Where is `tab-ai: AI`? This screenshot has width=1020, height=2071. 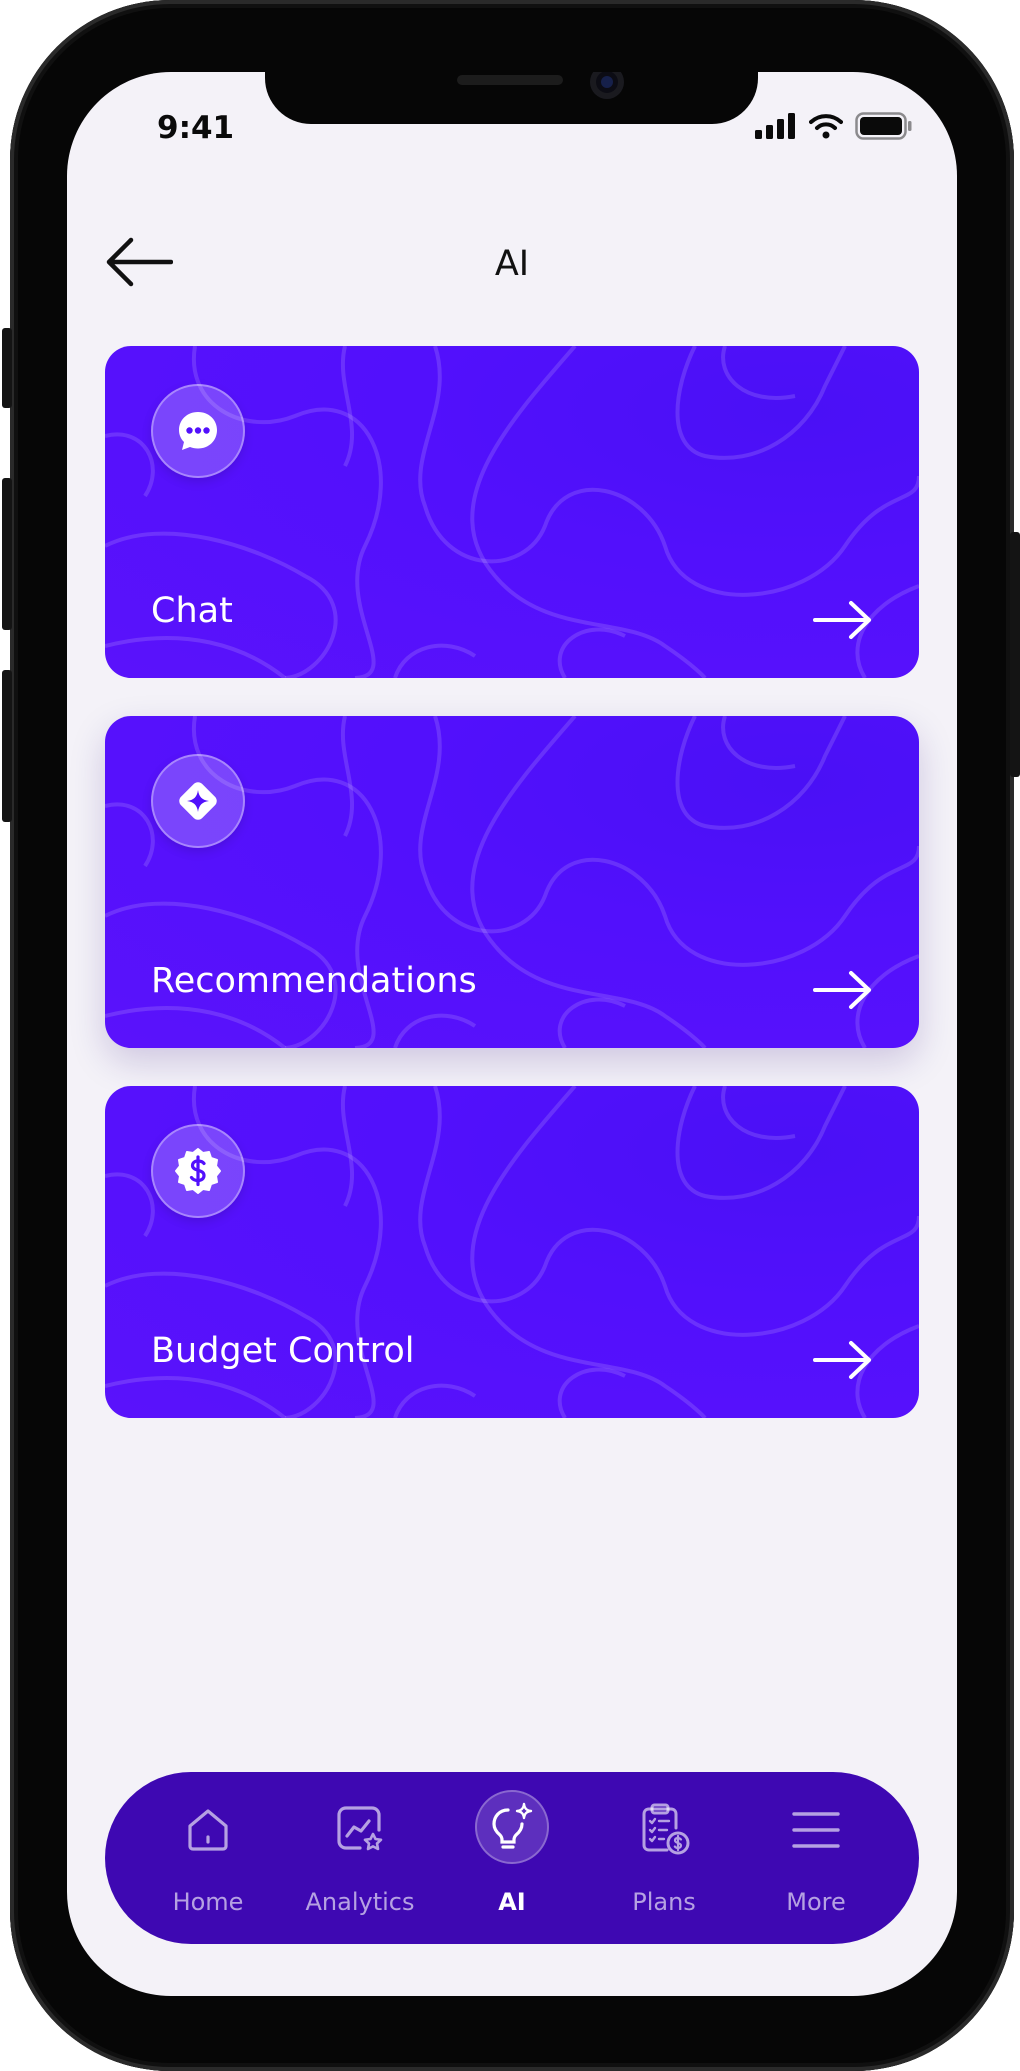 tab-ai: AI is located at coordinates (512, 1858).